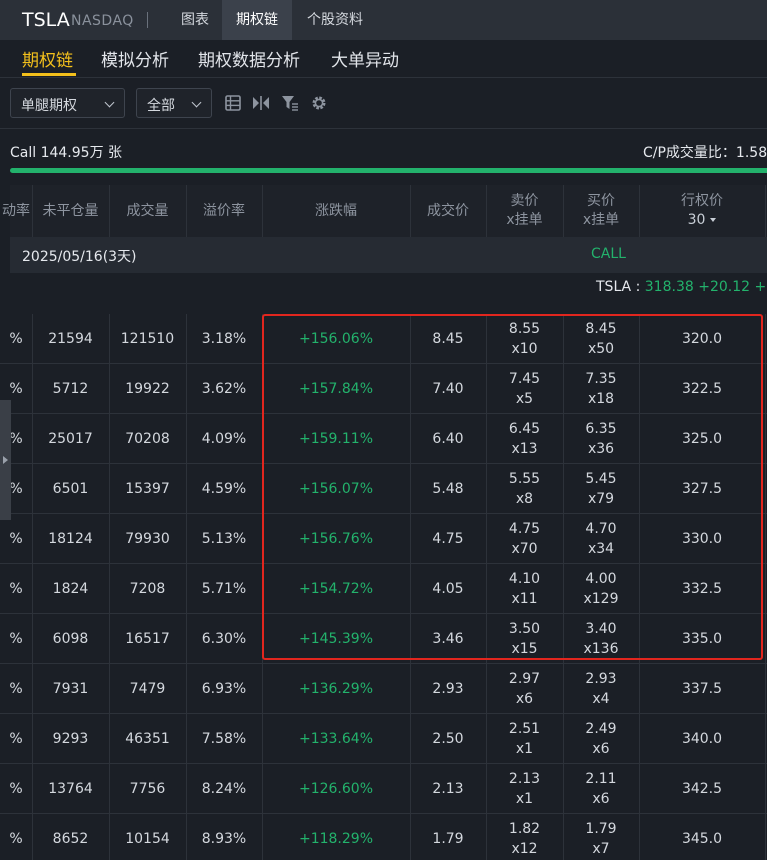 The image size is (767, 860). Describe the element at coordinates (79, 257) in the screenshot. I see `expiry-date: 2025/05/16(3天)` at that location.